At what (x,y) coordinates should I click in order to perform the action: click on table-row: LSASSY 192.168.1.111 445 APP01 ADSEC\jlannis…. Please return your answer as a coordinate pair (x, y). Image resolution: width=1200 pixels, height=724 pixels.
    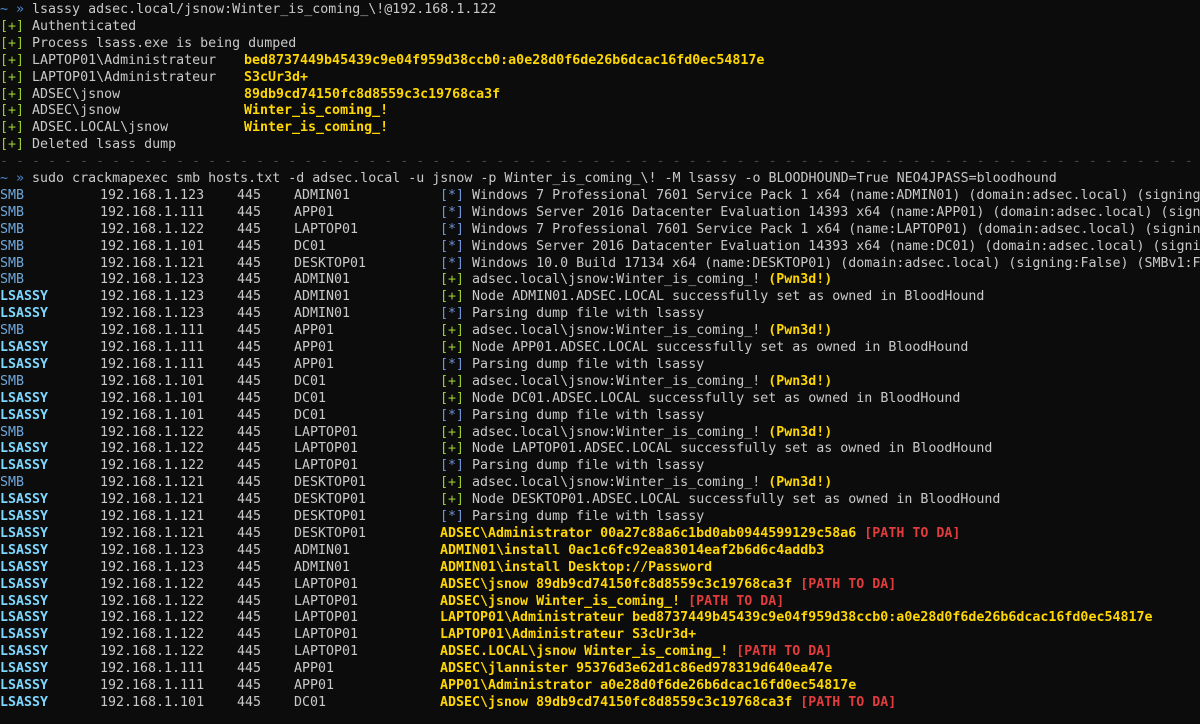
    Looking at the image, I should click on (600, 668).